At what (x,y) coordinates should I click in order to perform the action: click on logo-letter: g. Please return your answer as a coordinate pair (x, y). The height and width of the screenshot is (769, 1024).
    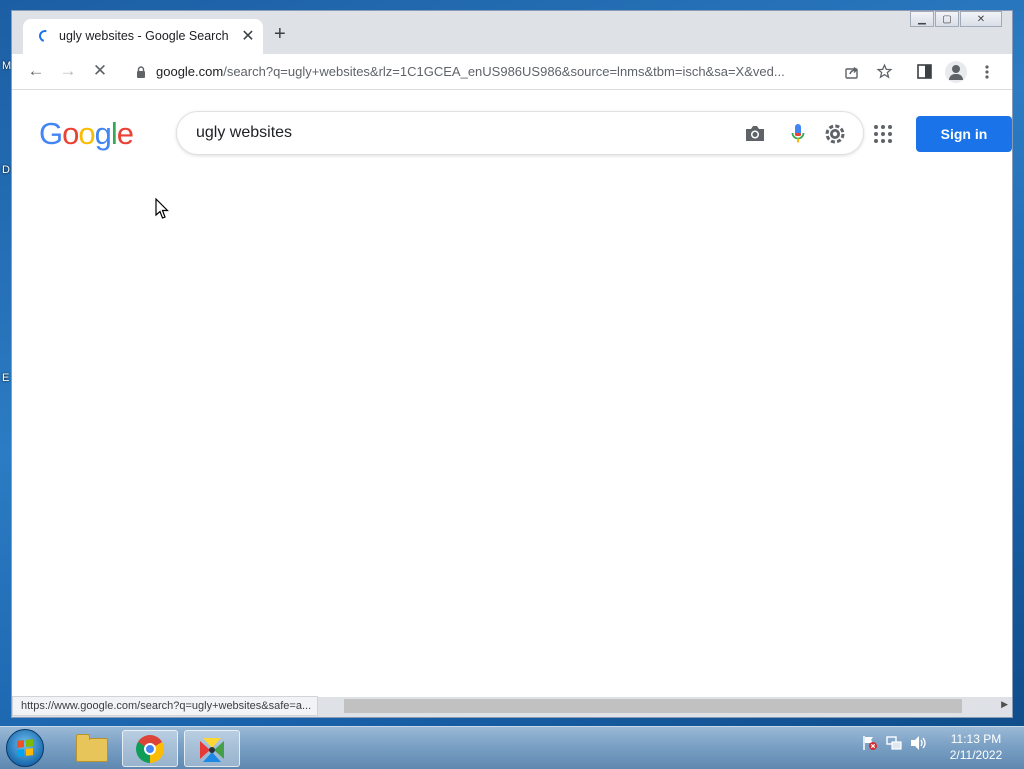
    Looking at the image, I should click on (103, 133).